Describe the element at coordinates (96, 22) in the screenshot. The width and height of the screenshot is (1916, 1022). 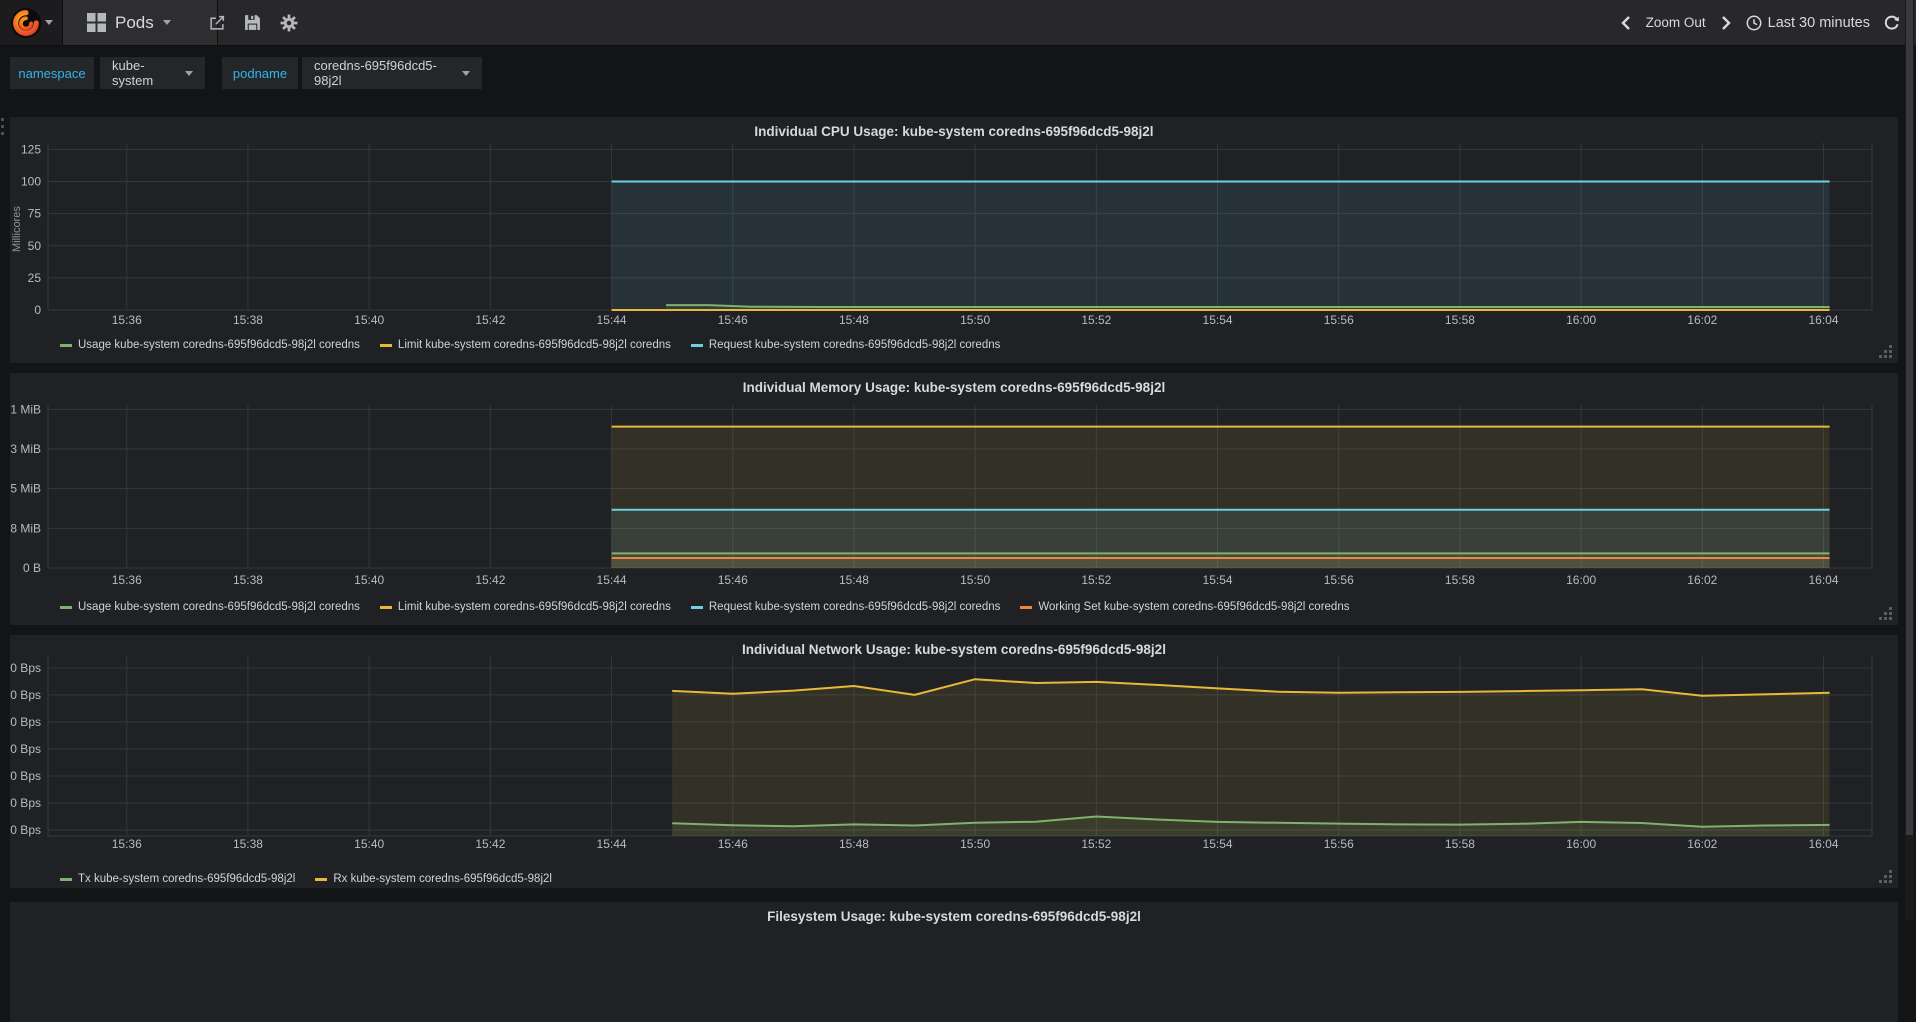
I see `dashboard-grid-icon` at that location.